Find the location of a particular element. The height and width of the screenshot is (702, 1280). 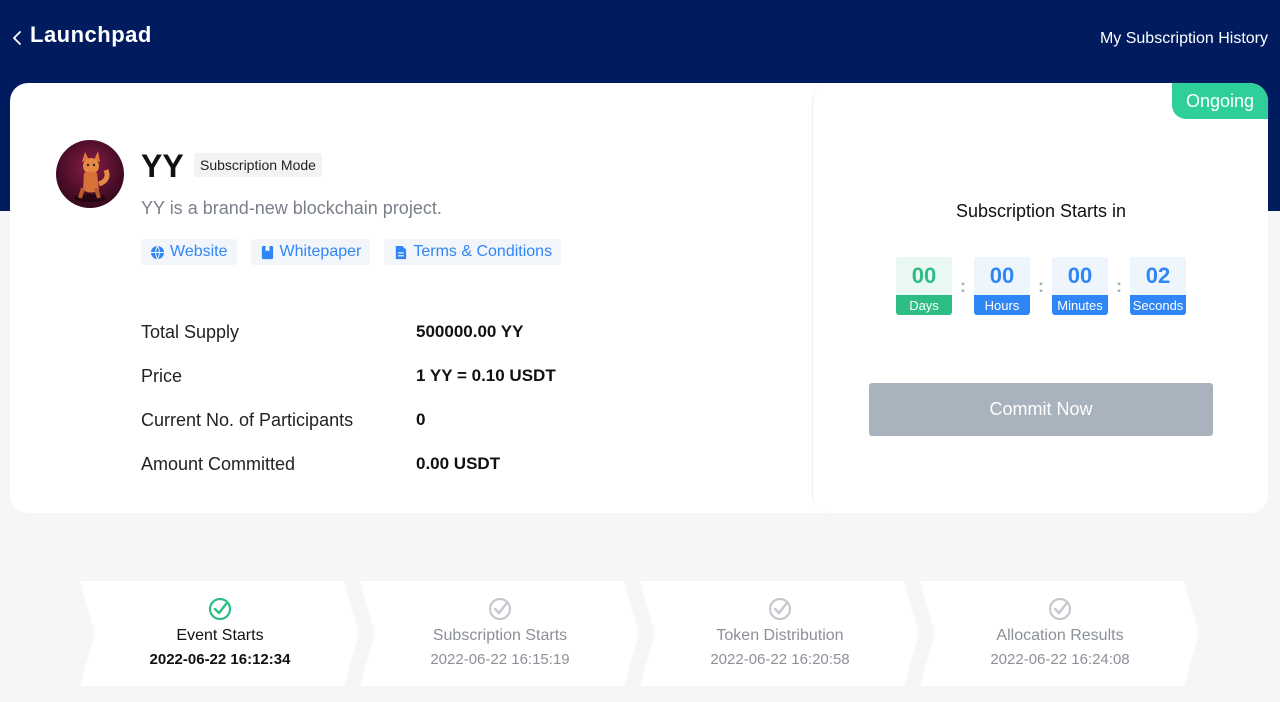

chevron-left-icon is located at coordinates (17, 38).